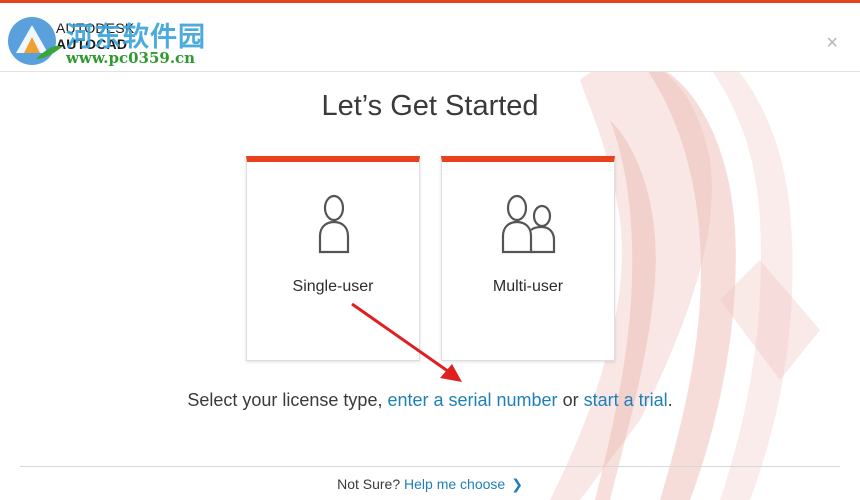 This screenshot has height=500, width=860. I want to click on header-divider, so click(430, 71).